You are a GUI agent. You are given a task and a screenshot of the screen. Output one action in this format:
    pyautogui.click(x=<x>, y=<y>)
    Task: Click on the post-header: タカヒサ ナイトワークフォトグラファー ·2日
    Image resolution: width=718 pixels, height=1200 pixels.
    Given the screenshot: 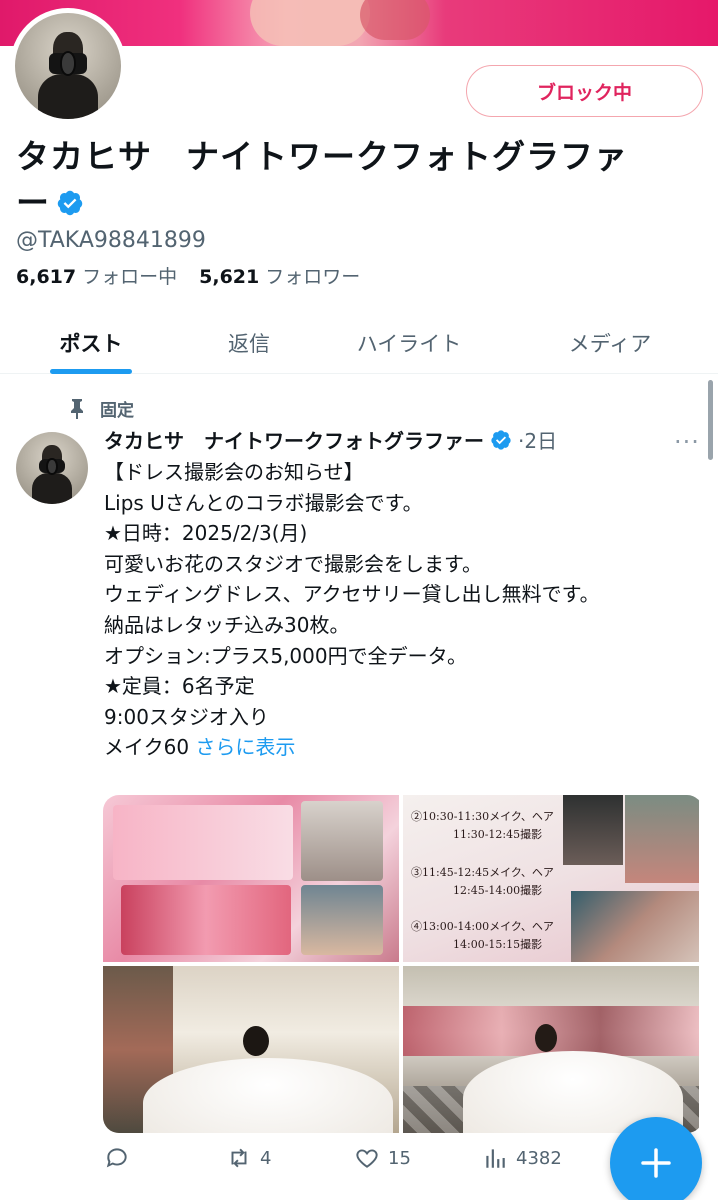 What is the action you would take?
    pyautogui.click(x=330, y=439)
    